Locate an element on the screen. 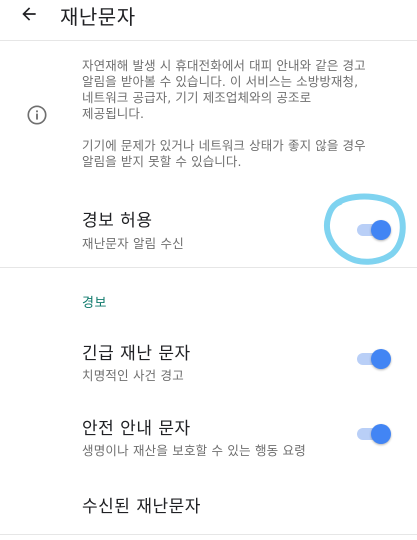 The image size is (417, 540). allow-alerts-subtitle: 재난문자 알림 수신 is located at coordinates (133, 243).